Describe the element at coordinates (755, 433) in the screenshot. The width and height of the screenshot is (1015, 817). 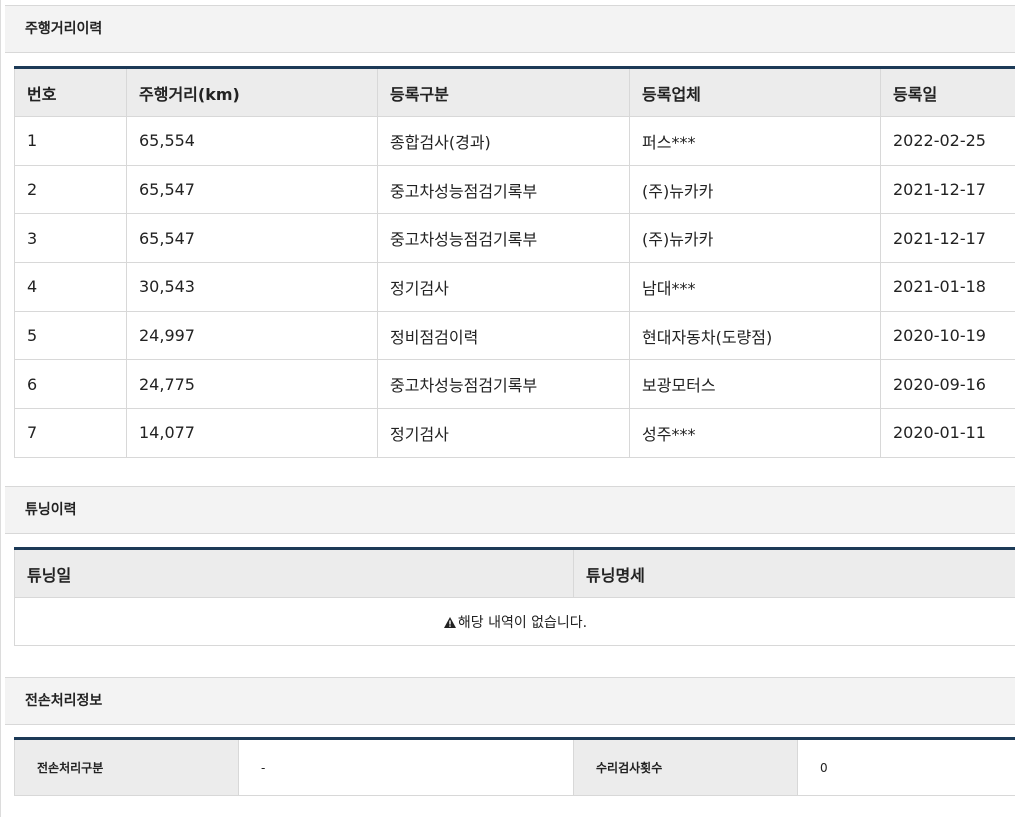
I see `cell-registrar: 성주***` at that location.